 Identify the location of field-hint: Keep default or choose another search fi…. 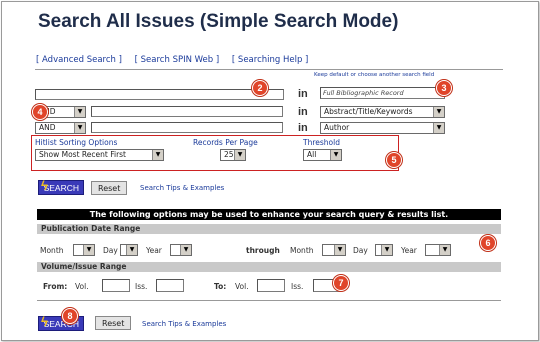
(374, 75).